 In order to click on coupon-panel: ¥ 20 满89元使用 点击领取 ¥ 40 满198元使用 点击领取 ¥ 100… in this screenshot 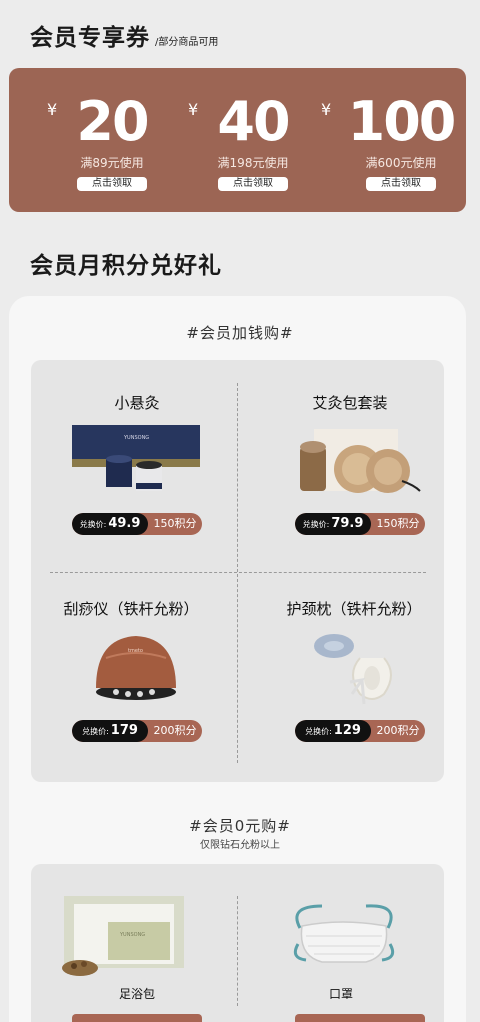, I will do `click(237, 140)`.